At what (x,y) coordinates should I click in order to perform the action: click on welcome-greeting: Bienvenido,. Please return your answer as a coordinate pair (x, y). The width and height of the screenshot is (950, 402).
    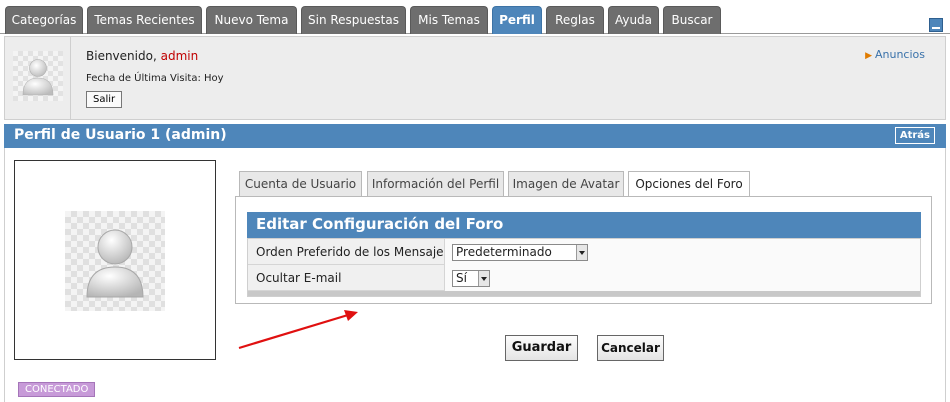
    Looking at the image, I should click on (121, 56).